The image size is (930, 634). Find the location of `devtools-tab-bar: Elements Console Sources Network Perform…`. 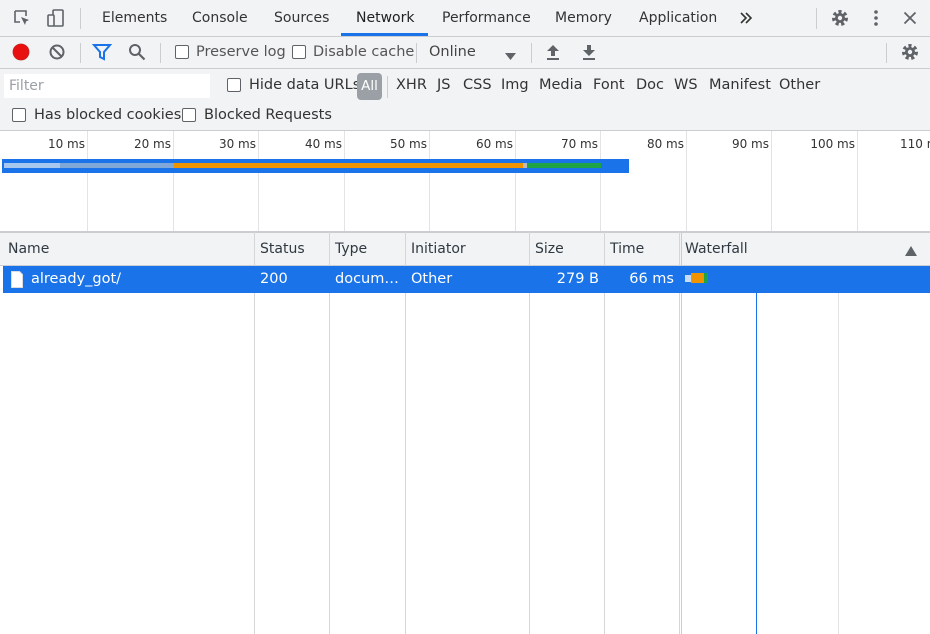

devtools-tab-bar: Elements Console Sources Network Perform… is located at coordinates (465, 18).